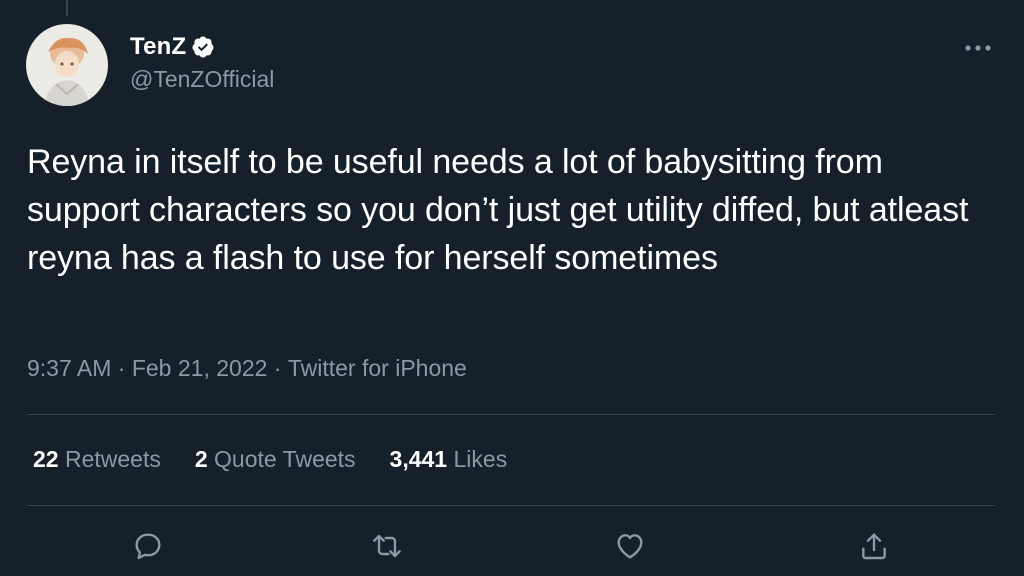 The height and width of the screenshot is (576, 1024). I want to click on avatar-illustration, so click(67, 65).